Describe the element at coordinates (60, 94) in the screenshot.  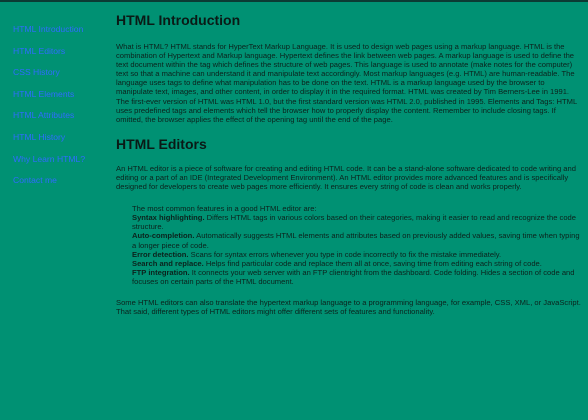
I see `nav-link-html-elements: HTML Elements` at that location.